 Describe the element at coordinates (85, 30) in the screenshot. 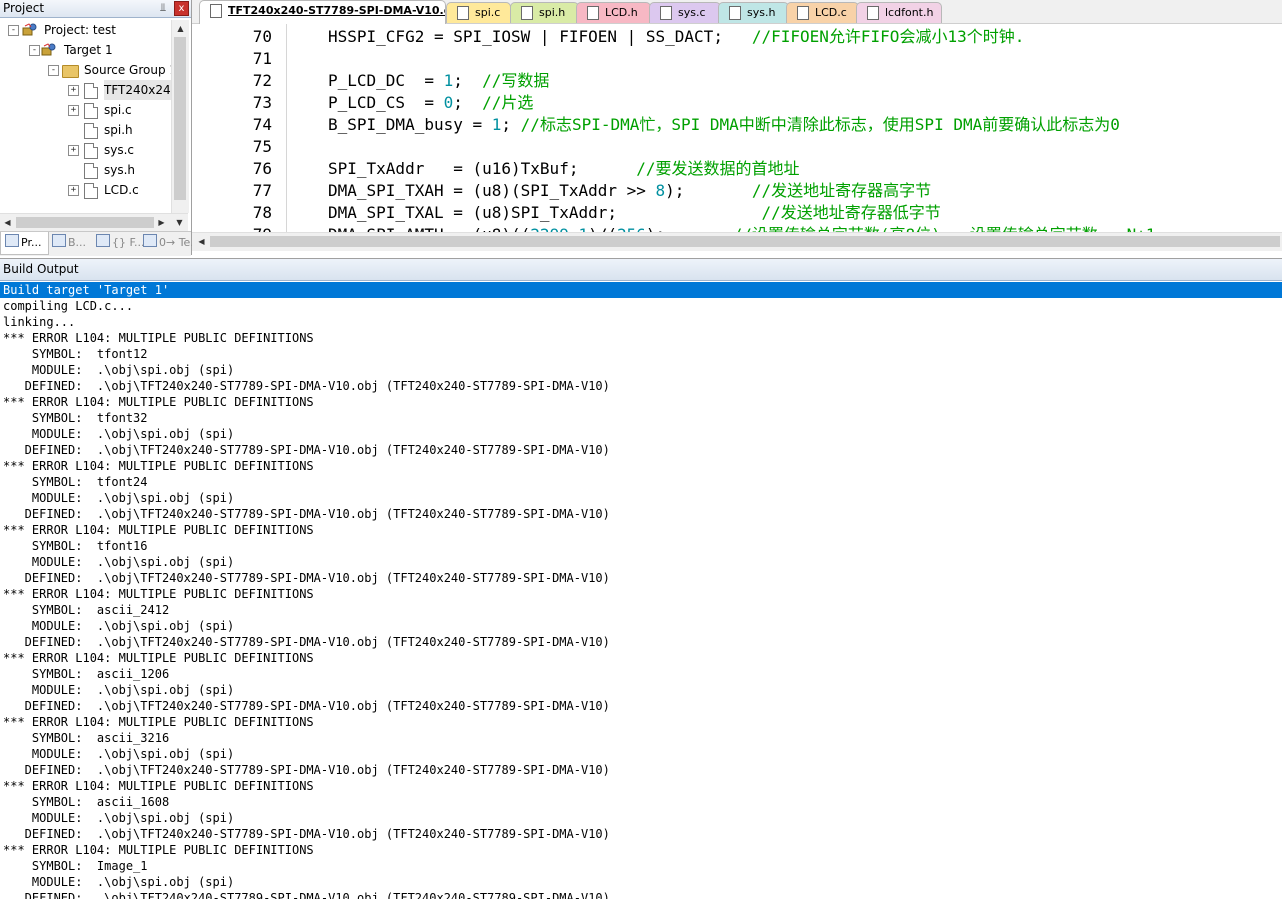

I see `tree-item-project: - Project: test` at that location.